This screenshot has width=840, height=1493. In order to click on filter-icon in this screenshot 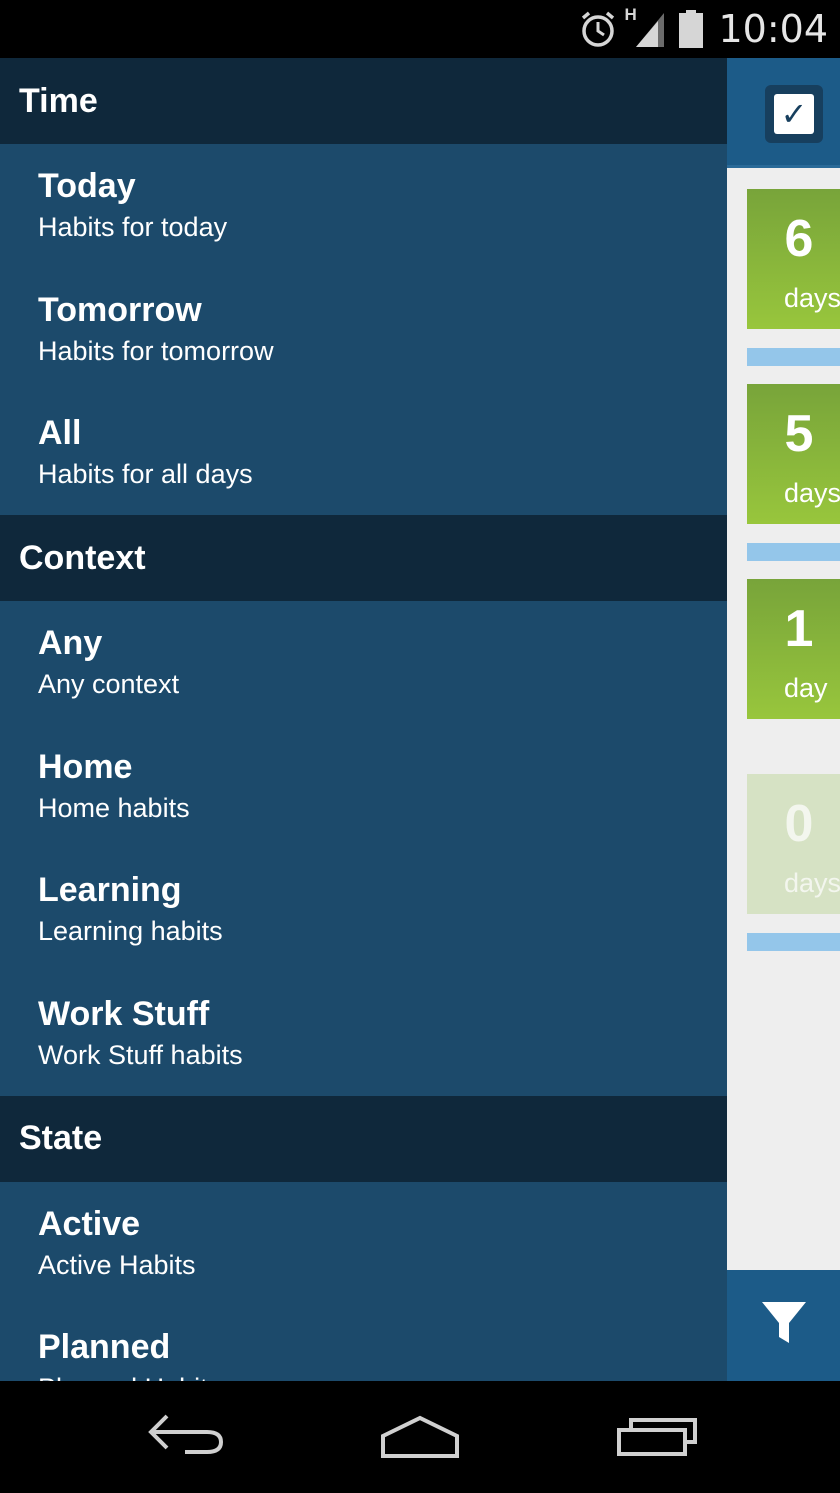, I will do `click(784, 1325)`.